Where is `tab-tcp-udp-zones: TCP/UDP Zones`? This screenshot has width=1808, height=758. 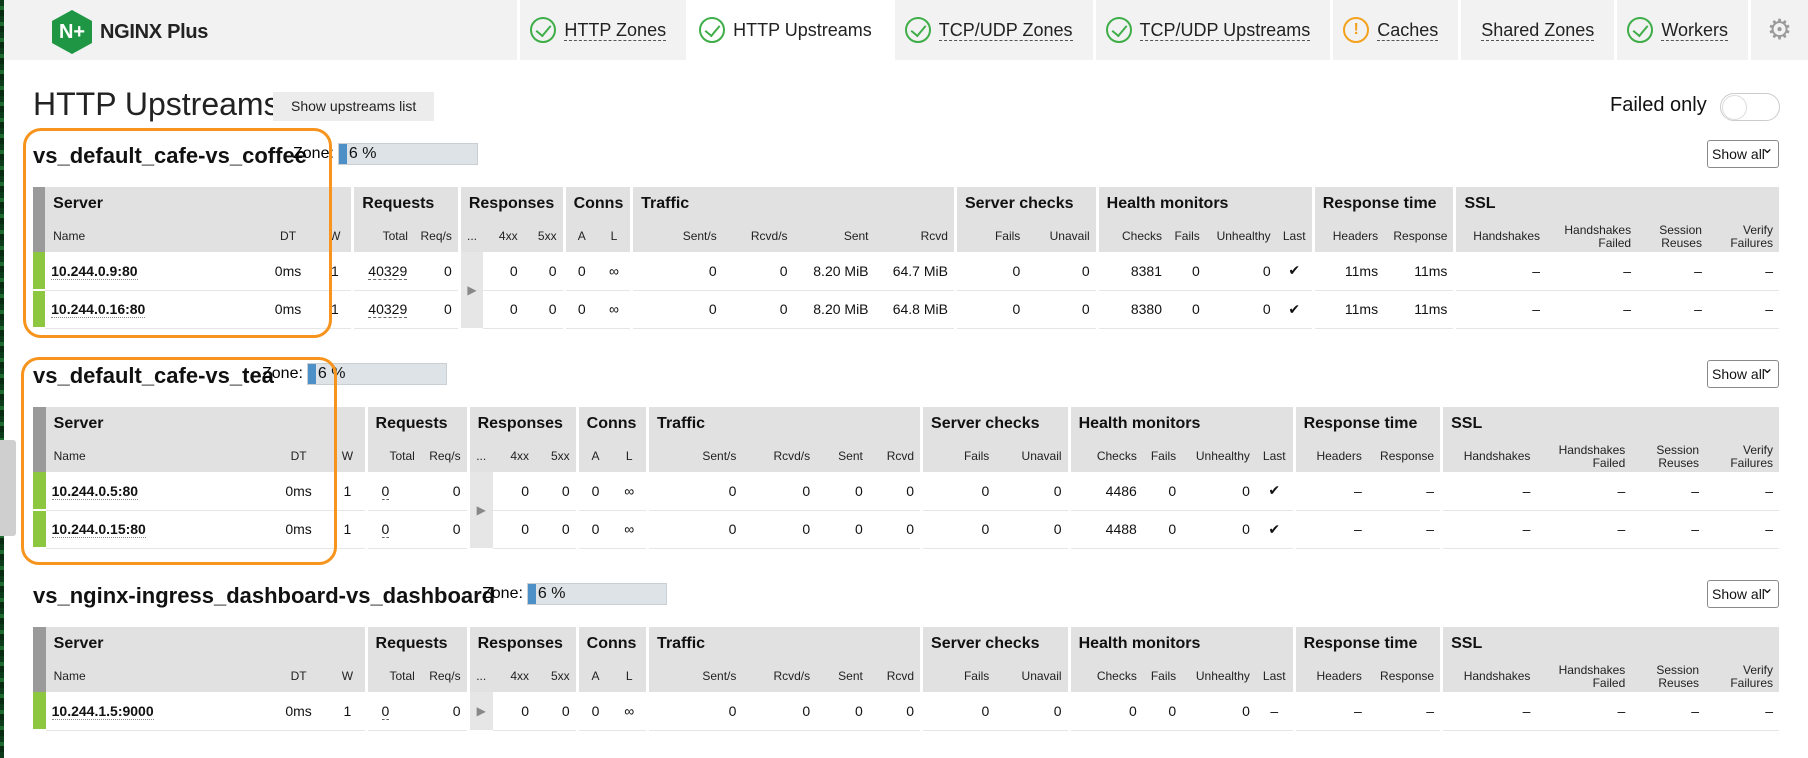
tab-tcp-udp-zones: TCP/UDP Zones is located at coordinates (992, 30).